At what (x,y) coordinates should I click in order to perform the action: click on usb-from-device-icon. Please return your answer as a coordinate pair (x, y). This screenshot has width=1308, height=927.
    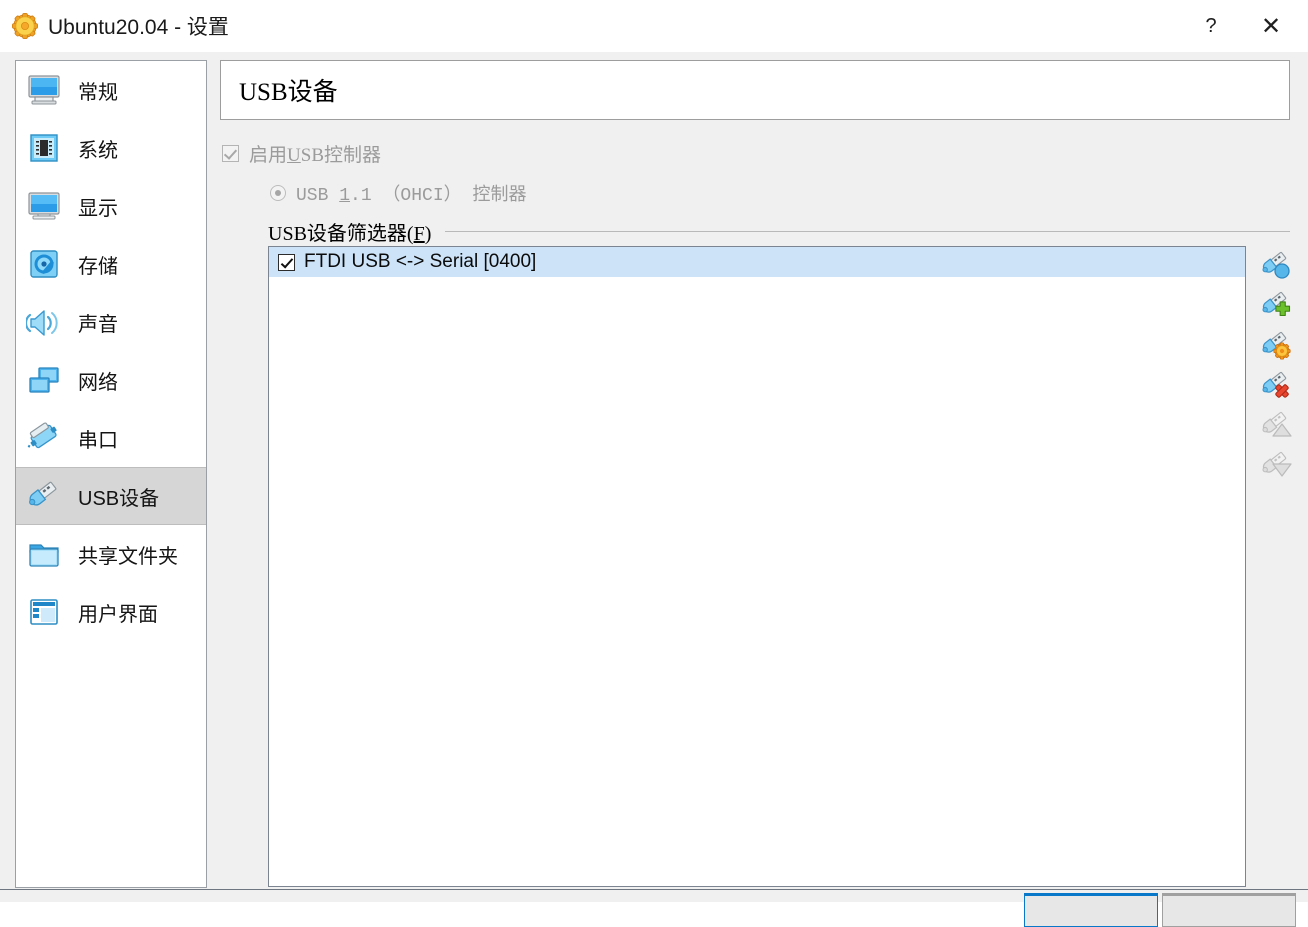
    Looking at the image, I should click on (1276, 266).